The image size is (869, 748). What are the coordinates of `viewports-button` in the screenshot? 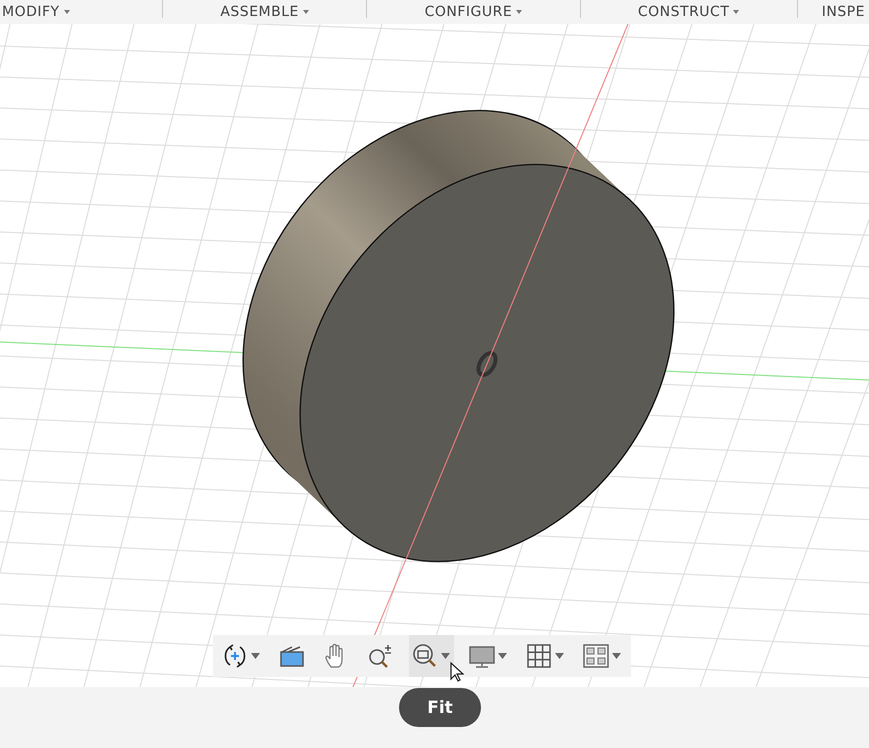 It's located at (596, 656).